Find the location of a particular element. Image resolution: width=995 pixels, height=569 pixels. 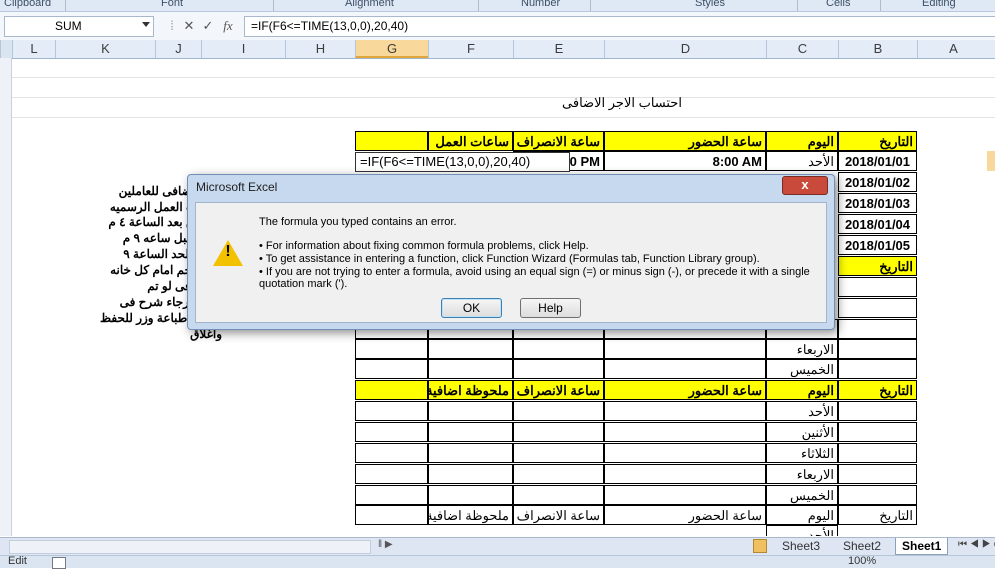

formula-input: =IF(F6<=TIME(13,0,0),20,40) is located at coordinates (619, 26).